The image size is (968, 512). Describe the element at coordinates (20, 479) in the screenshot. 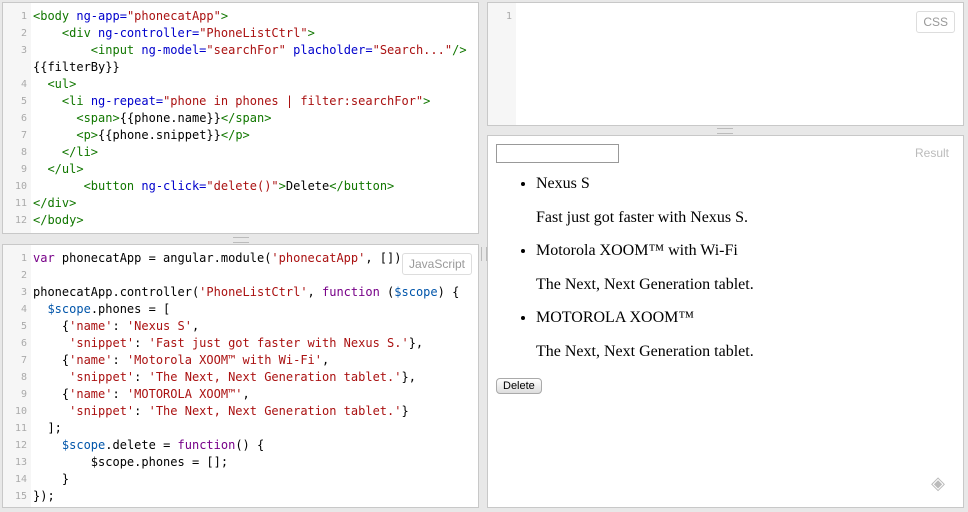

I see `line-number: 14` at that location.